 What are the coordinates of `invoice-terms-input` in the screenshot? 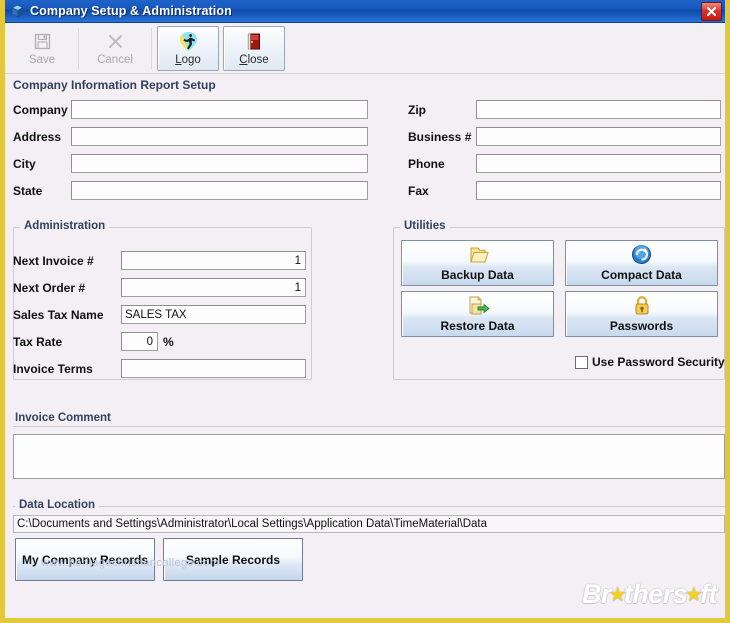 It's located at (213, 368).